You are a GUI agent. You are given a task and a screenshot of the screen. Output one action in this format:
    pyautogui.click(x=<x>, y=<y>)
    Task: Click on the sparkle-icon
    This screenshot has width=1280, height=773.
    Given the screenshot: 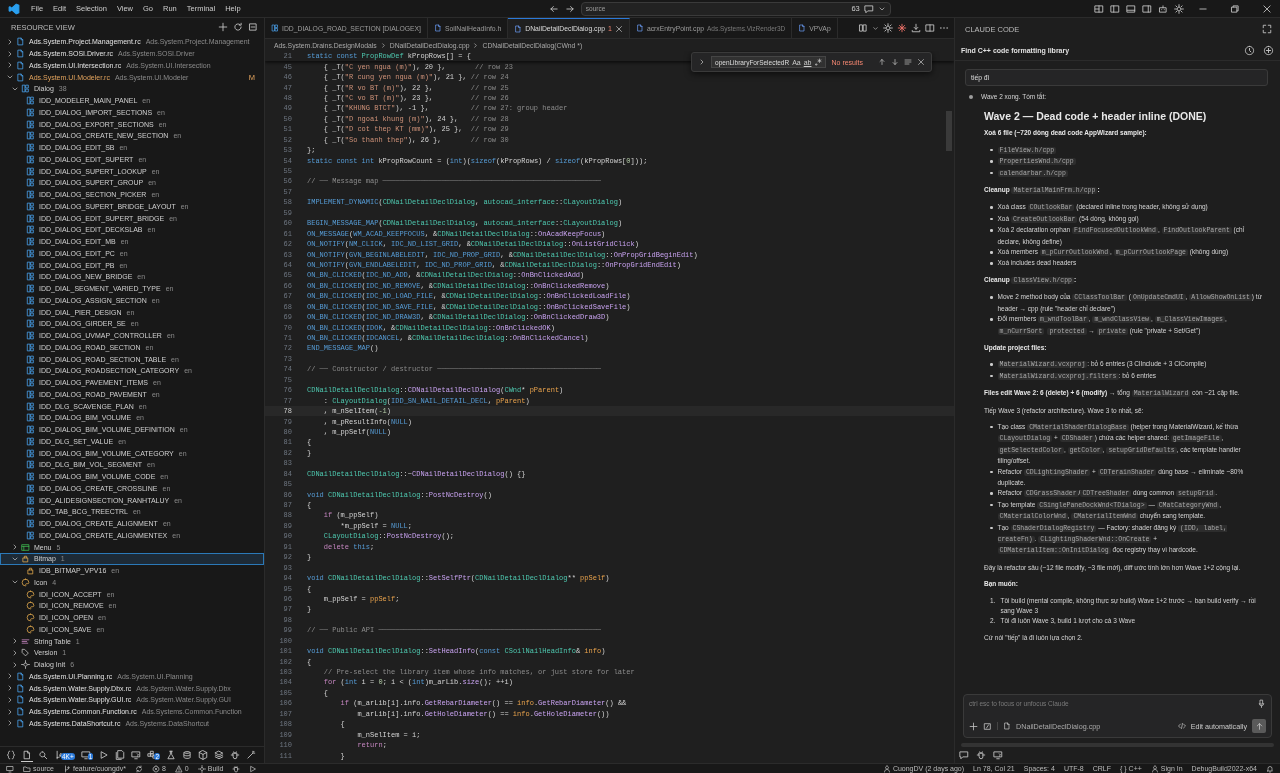 What is the action you would take?
    pyautogui.click(x=902, y=28)
    